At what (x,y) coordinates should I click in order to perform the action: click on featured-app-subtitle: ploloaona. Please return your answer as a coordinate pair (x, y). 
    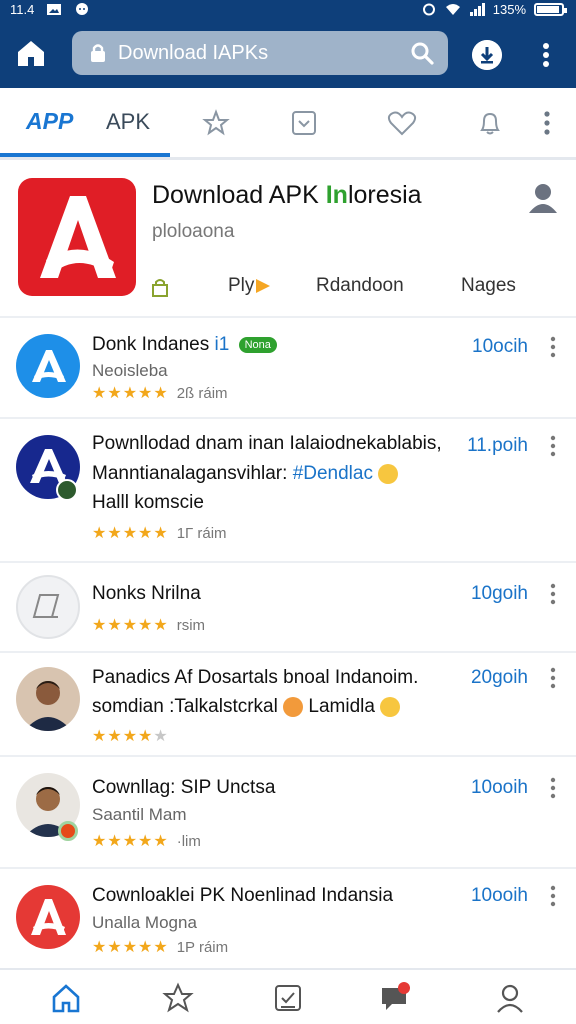
    Looking at the image, I should click on (193, 231).